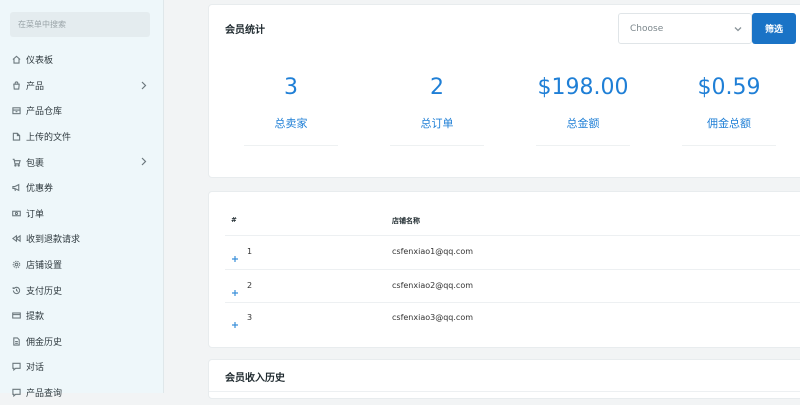  What do you see at coordinates (512, 318) in the screenshot?
I see `table-row: 3 csfenxiao3@qq.com` at bounding box center [512, 318].